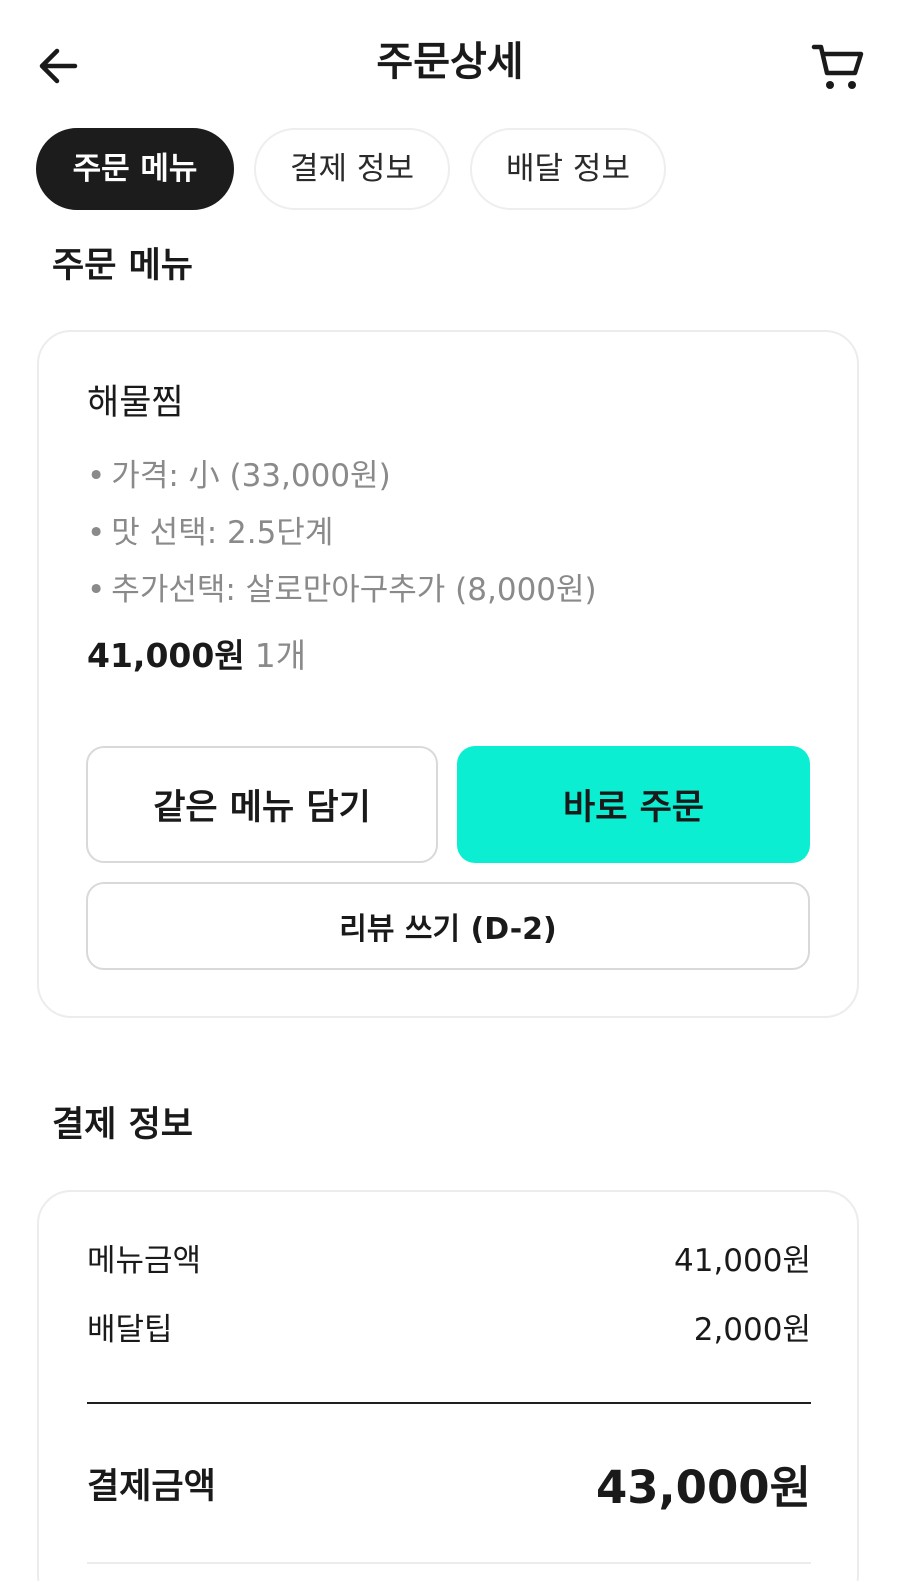 Image resolution: width=900 pixels, height=1581 pixels. I want to click on page-title: 주문상세, so click(450, 62).